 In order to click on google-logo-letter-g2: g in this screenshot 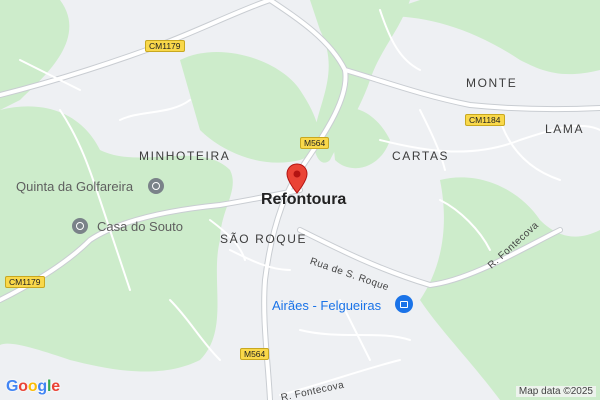, I will do `click(42, 386)`.